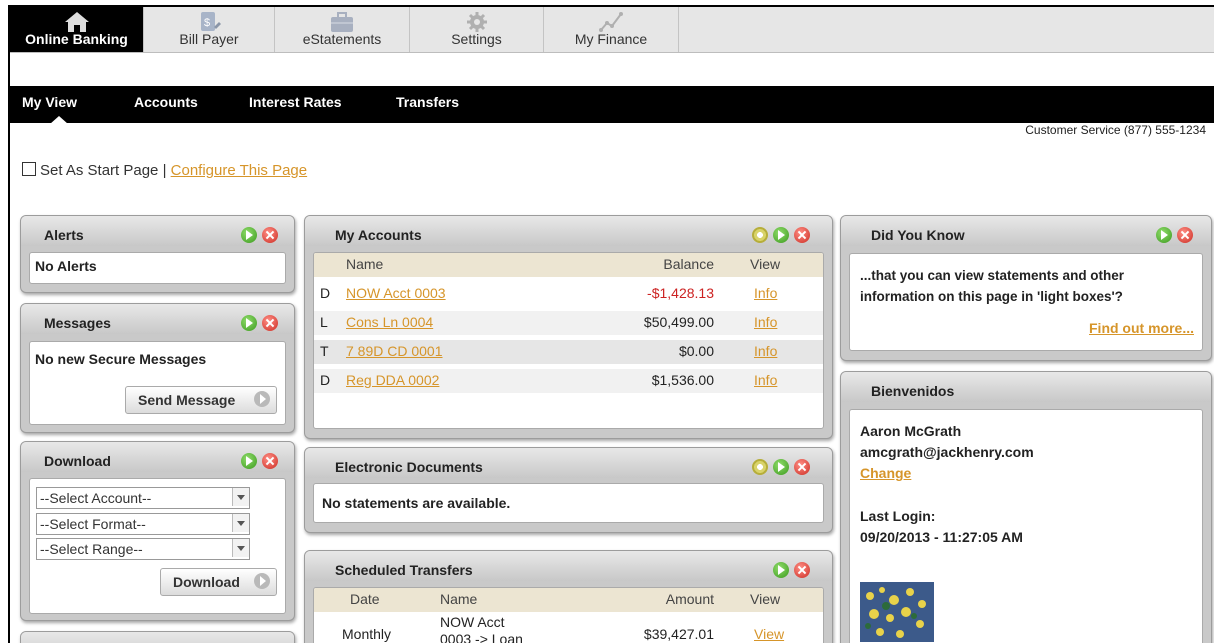 The height and width of the screenshot is (643, 1214). Describe the element at coordinates (164, 170) in the screenshot. I see `start-page-row: Set As Start Page | Configure This Page` at that location.